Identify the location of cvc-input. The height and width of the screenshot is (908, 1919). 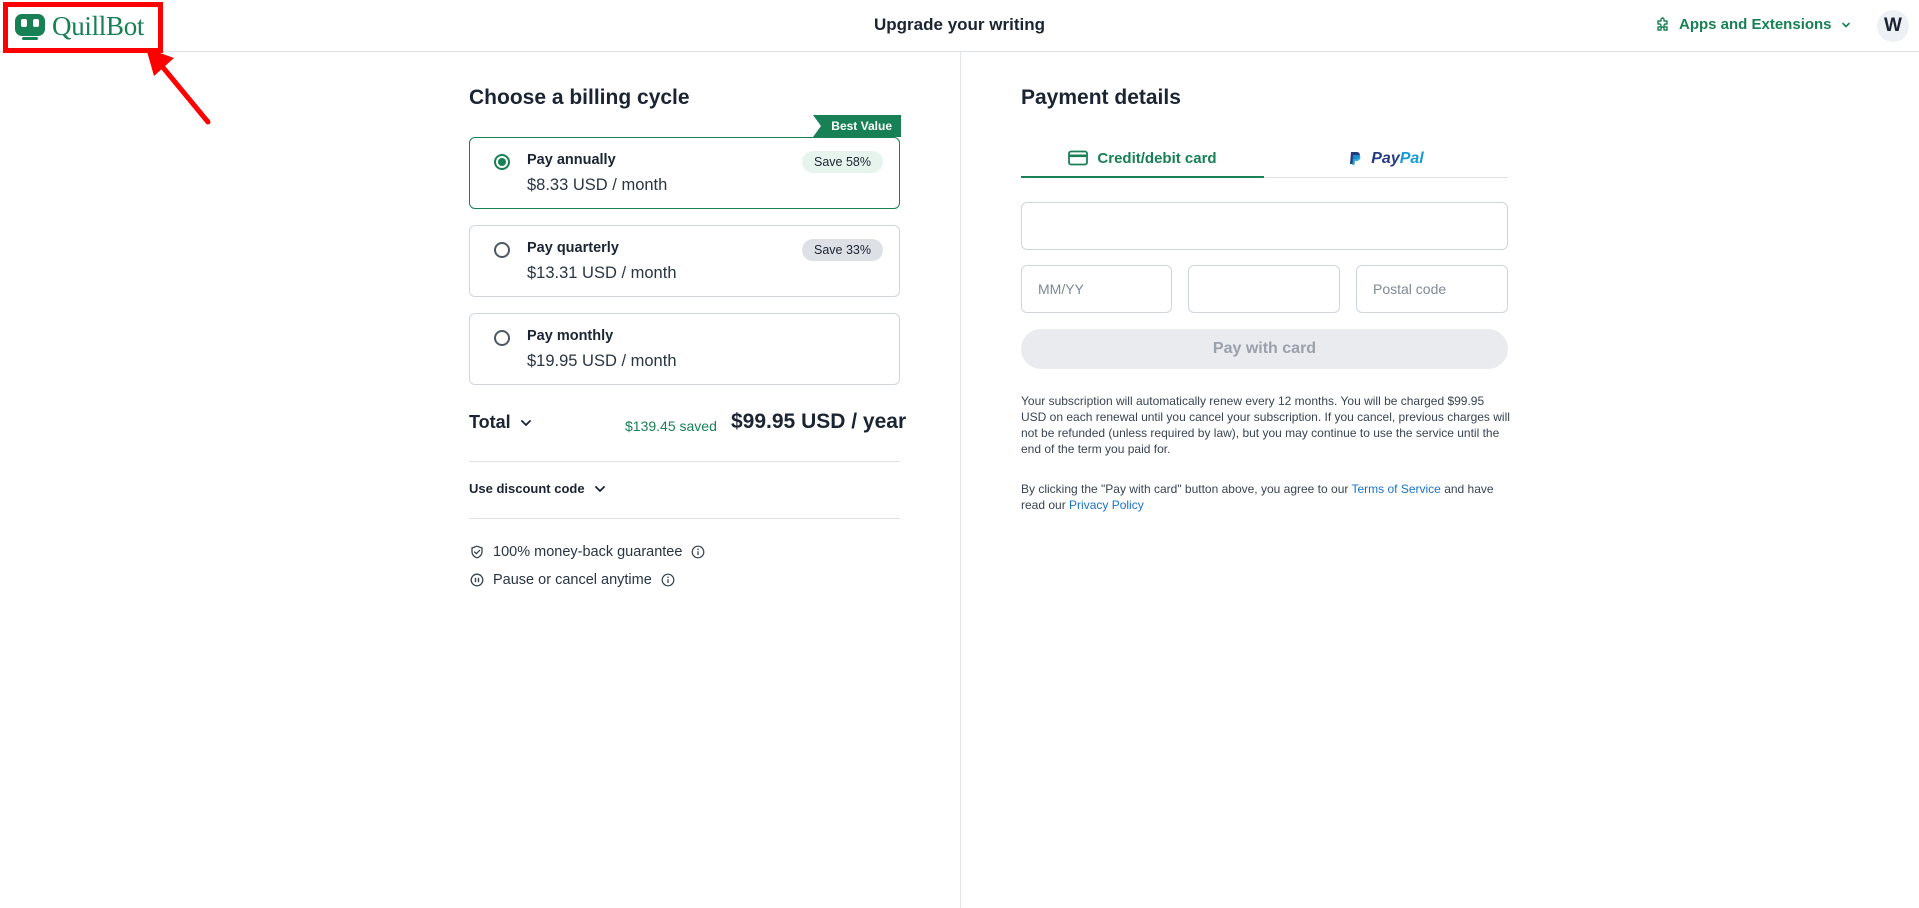
(1264, 289).